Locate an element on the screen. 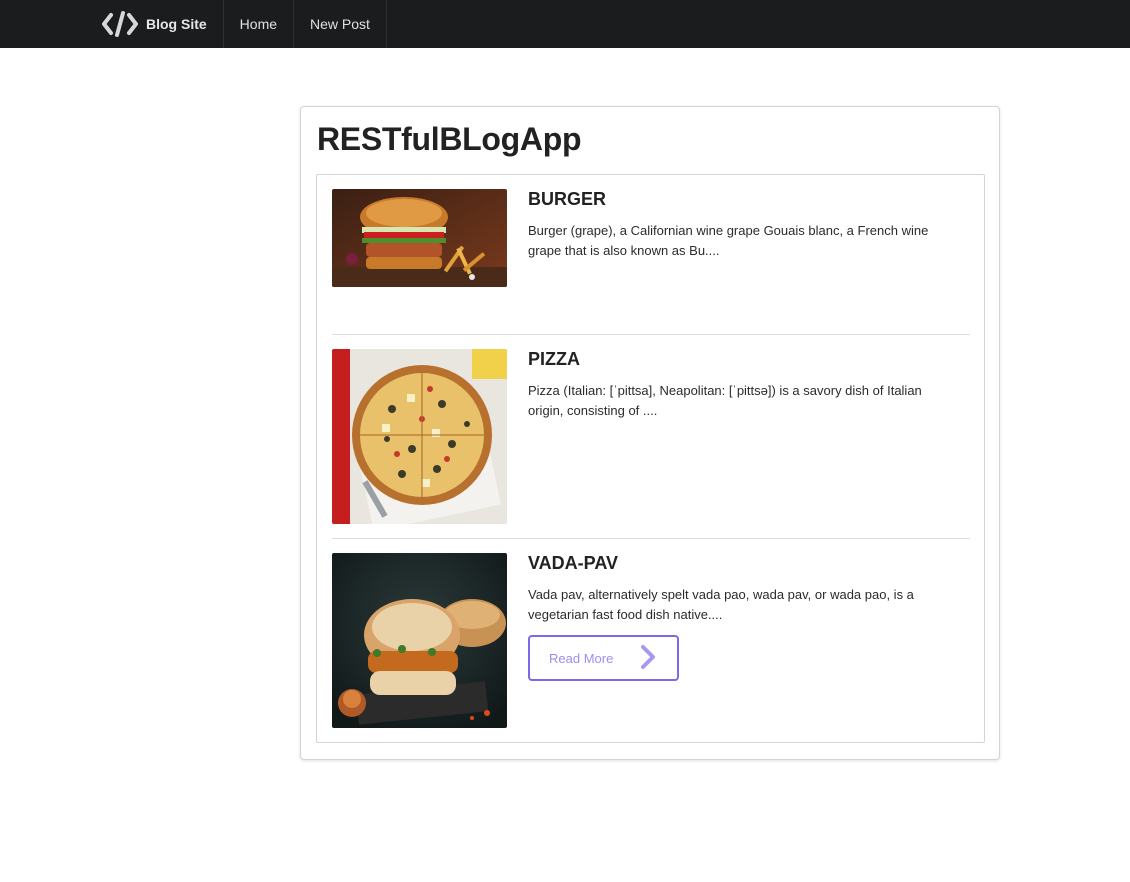  top-navbar: Blog Site Home New Post is located at coordinates (565, 24).